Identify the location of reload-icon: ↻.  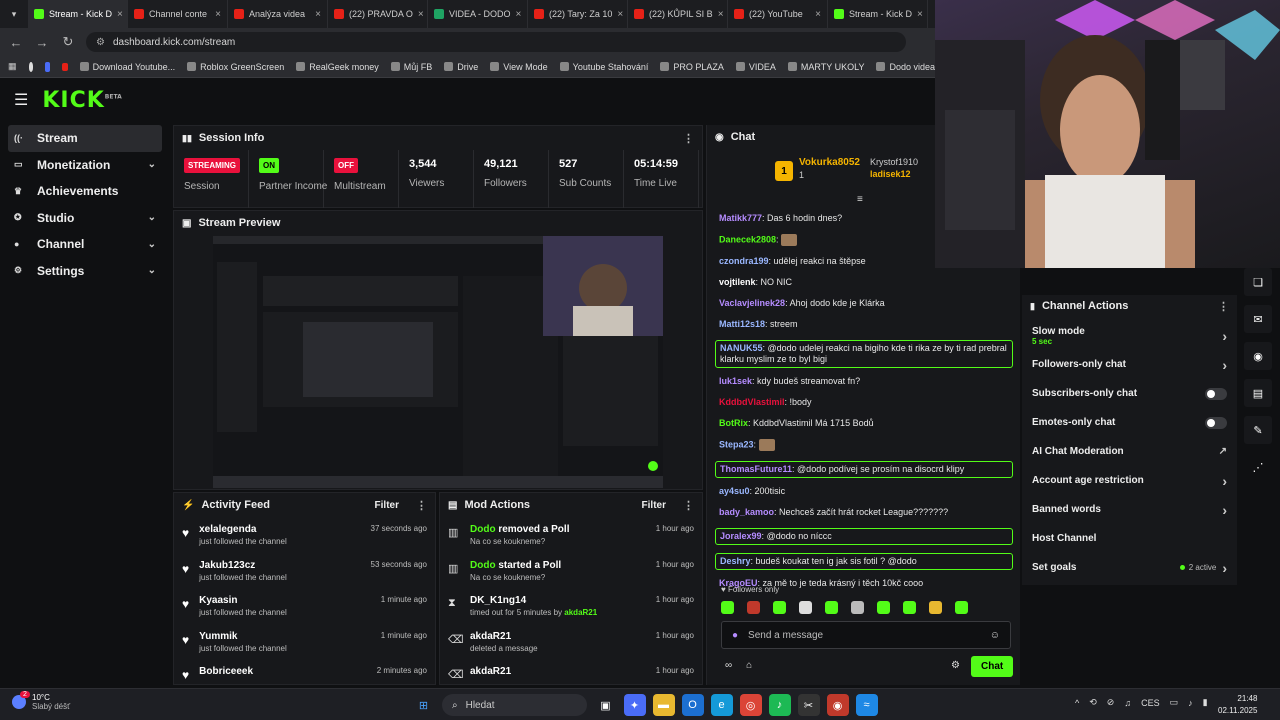
(68, 42).